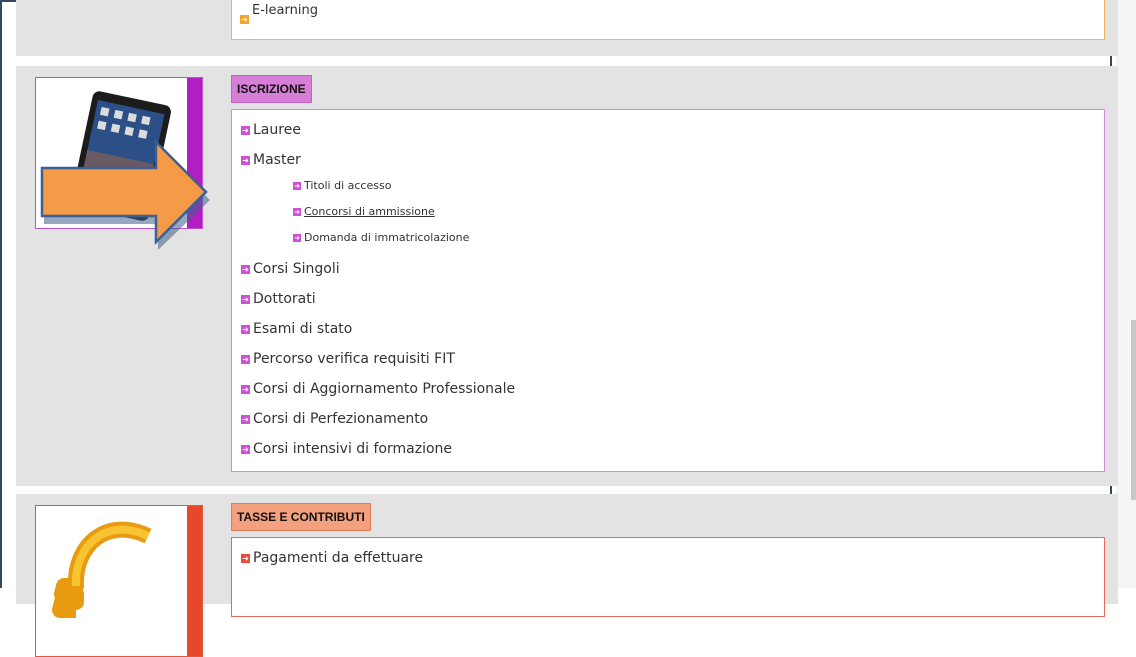 This screenshot has height=657, width=1136. Describe the element at coordinates (125, 170) in the screenshot. I see `tablet-icon` at that location.